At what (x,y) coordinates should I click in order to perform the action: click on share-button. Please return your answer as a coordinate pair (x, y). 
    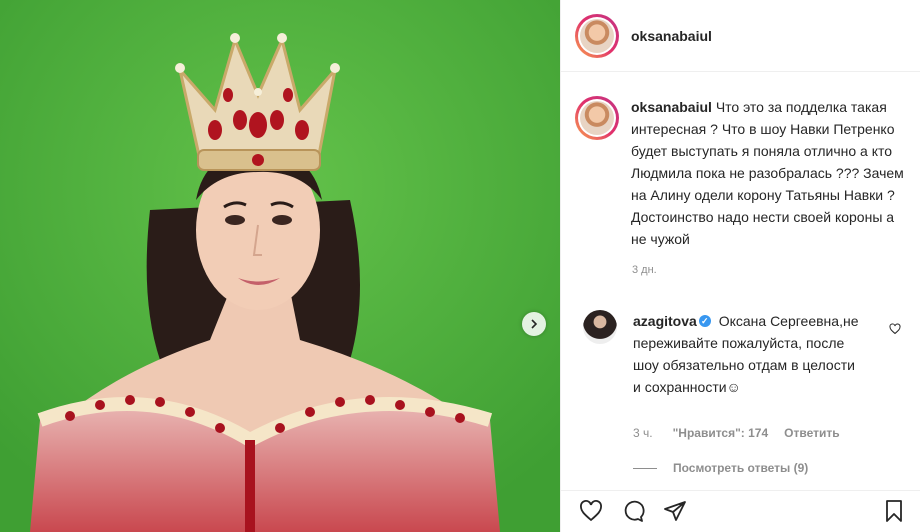
    Looking at the image, I should click on (675, 511).